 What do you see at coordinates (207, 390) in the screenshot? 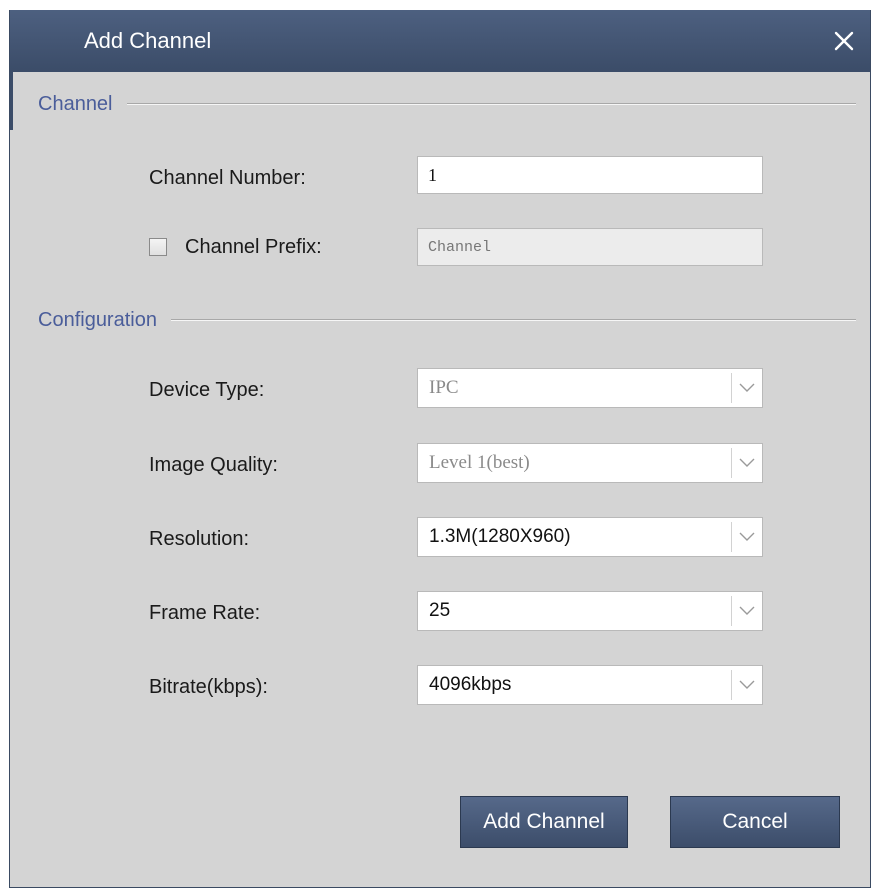
I see `device-type-label: Device Type:` at bounding box center [207, 390].